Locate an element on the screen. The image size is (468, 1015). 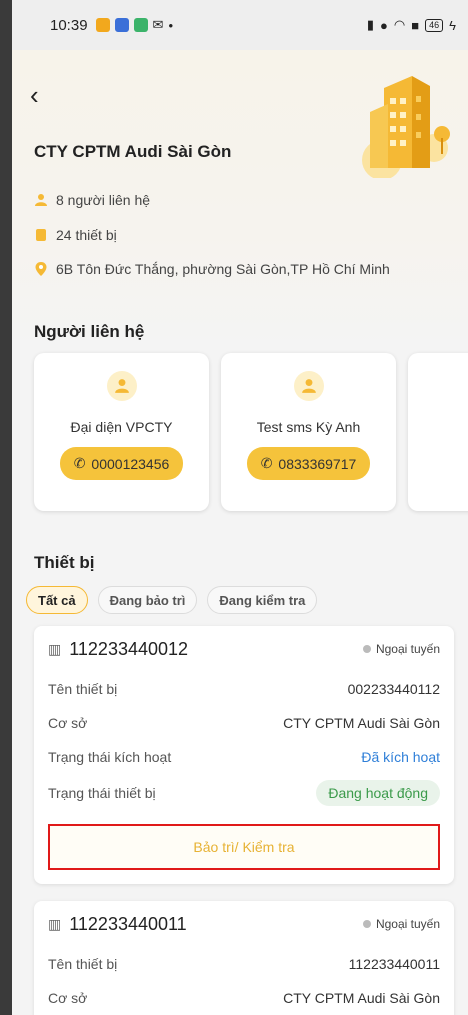
status-bar: 10:39 ✉ • ▮ ● ◠ ■ 46 ϟ is located at coordinates (240, 25).